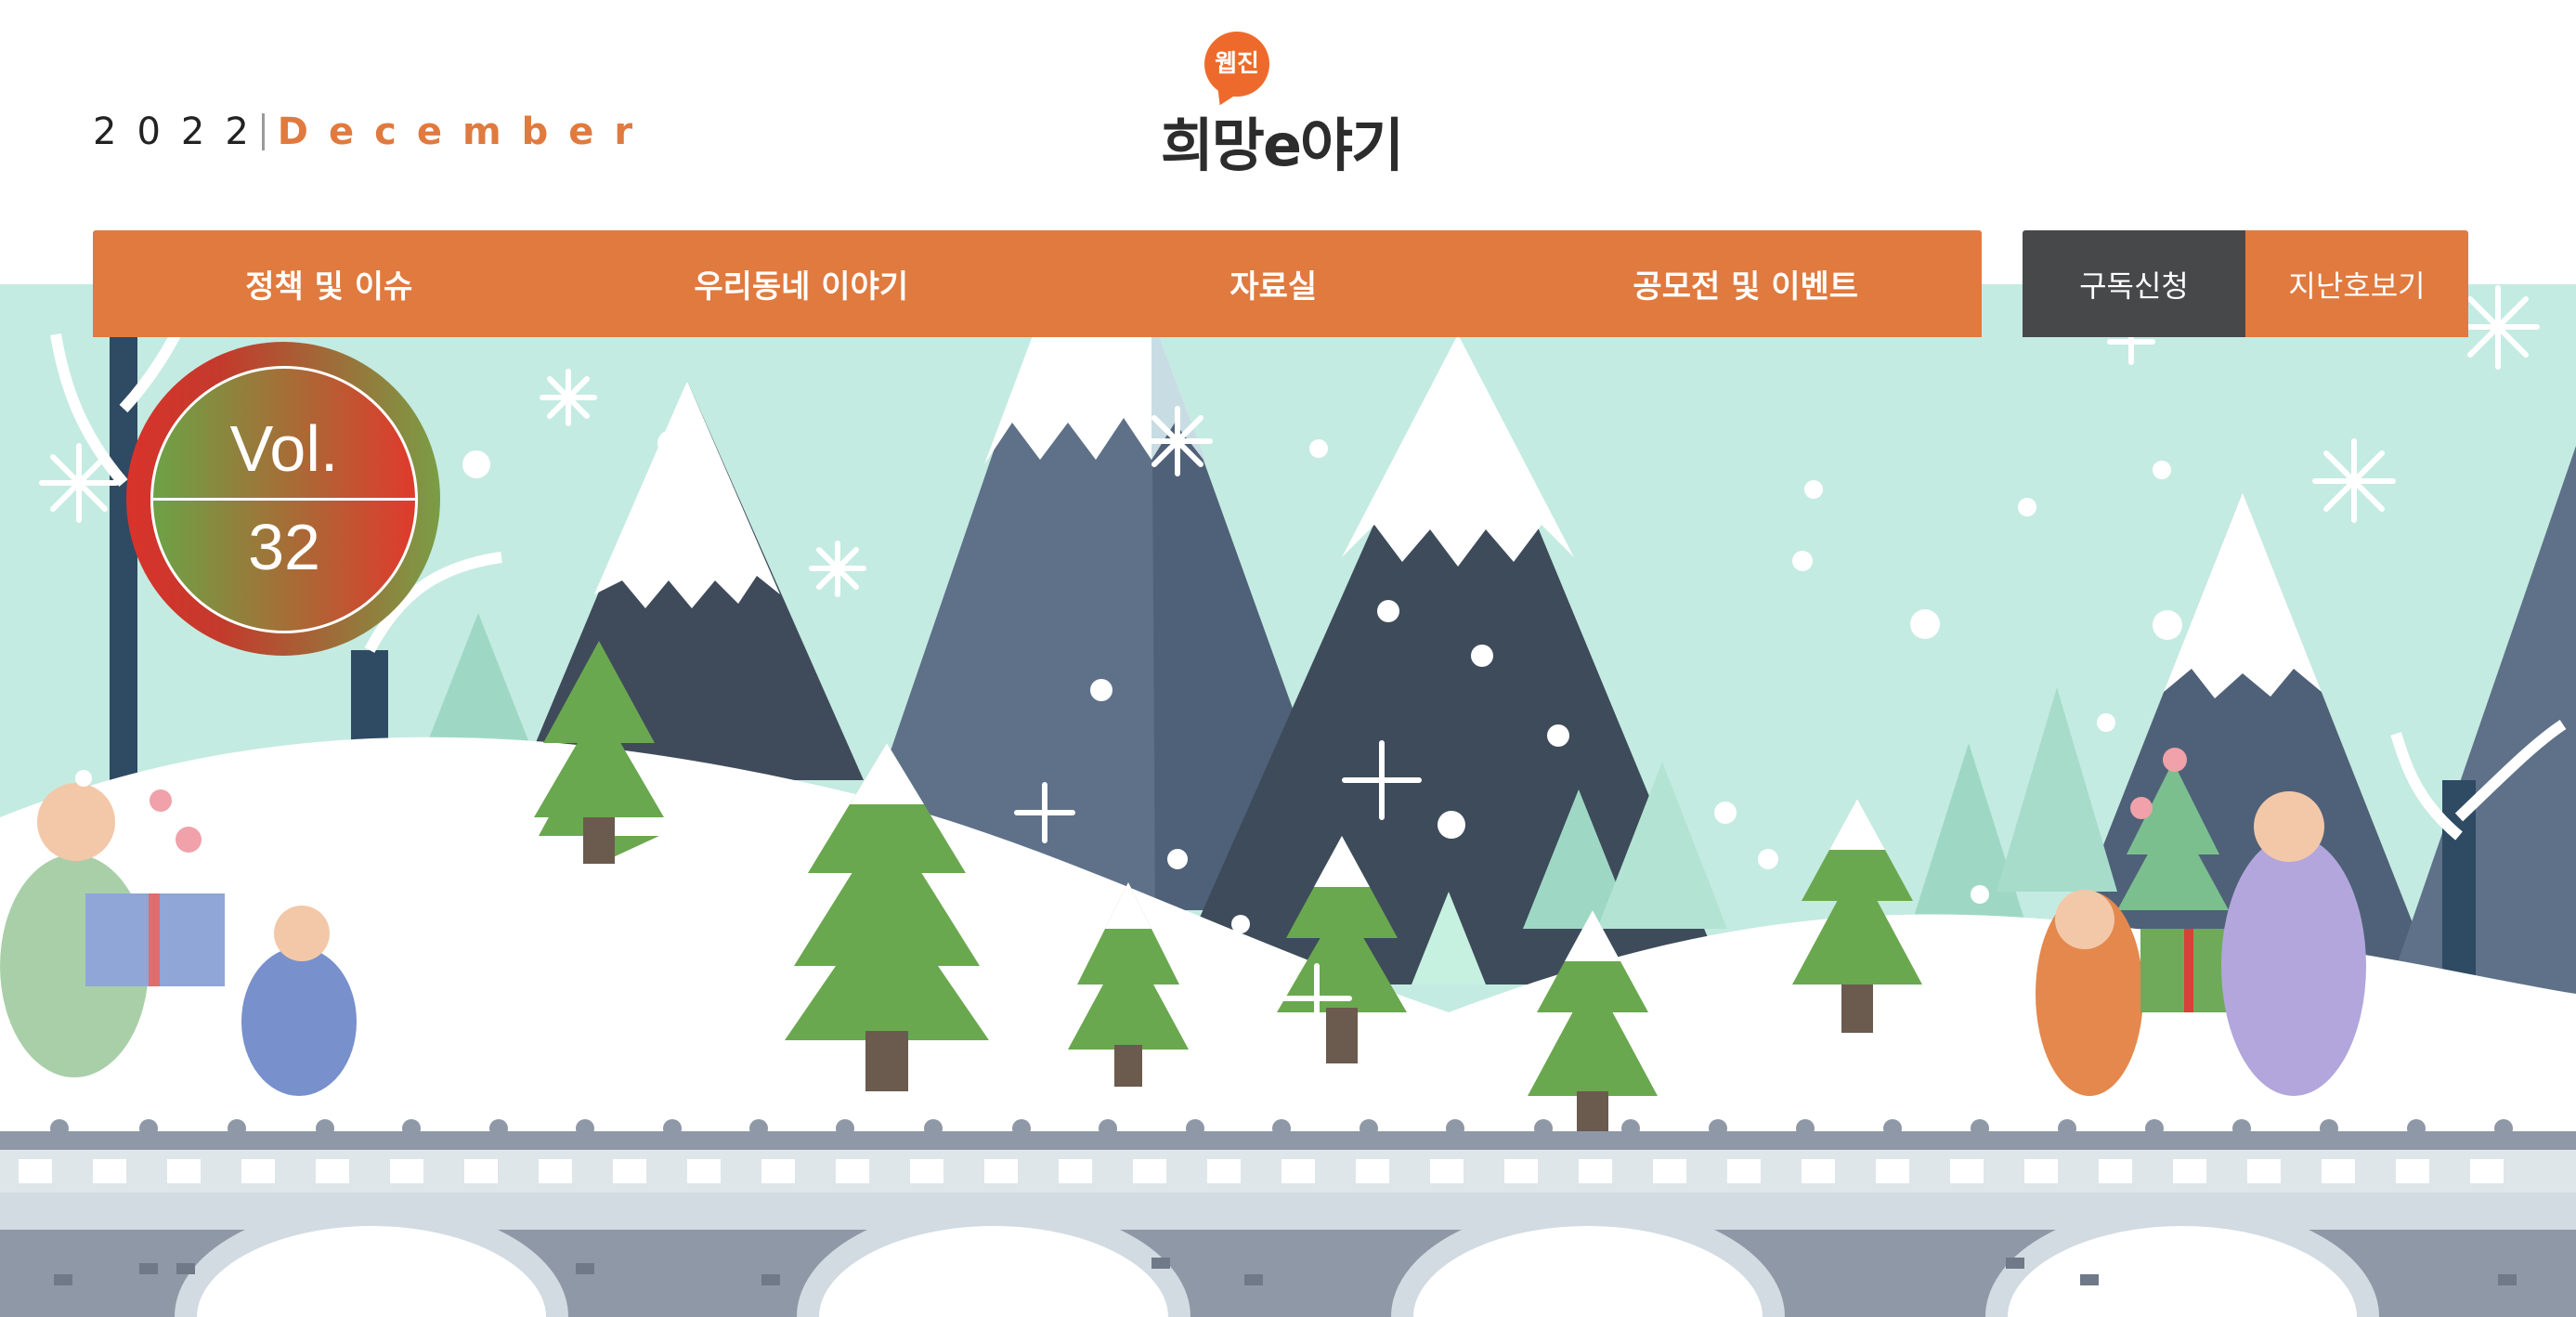  Describe the element at coordinates (329, 284) in the screenshot. I see `nav-item-policy: 정책 및 이슈` at that location.